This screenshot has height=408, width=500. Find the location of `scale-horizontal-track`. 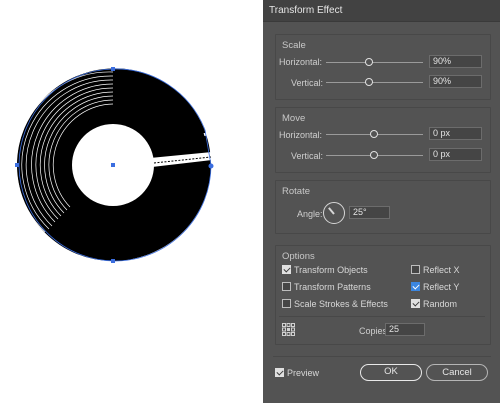

scale-horizontal-track is located at coordinates (374, 62).